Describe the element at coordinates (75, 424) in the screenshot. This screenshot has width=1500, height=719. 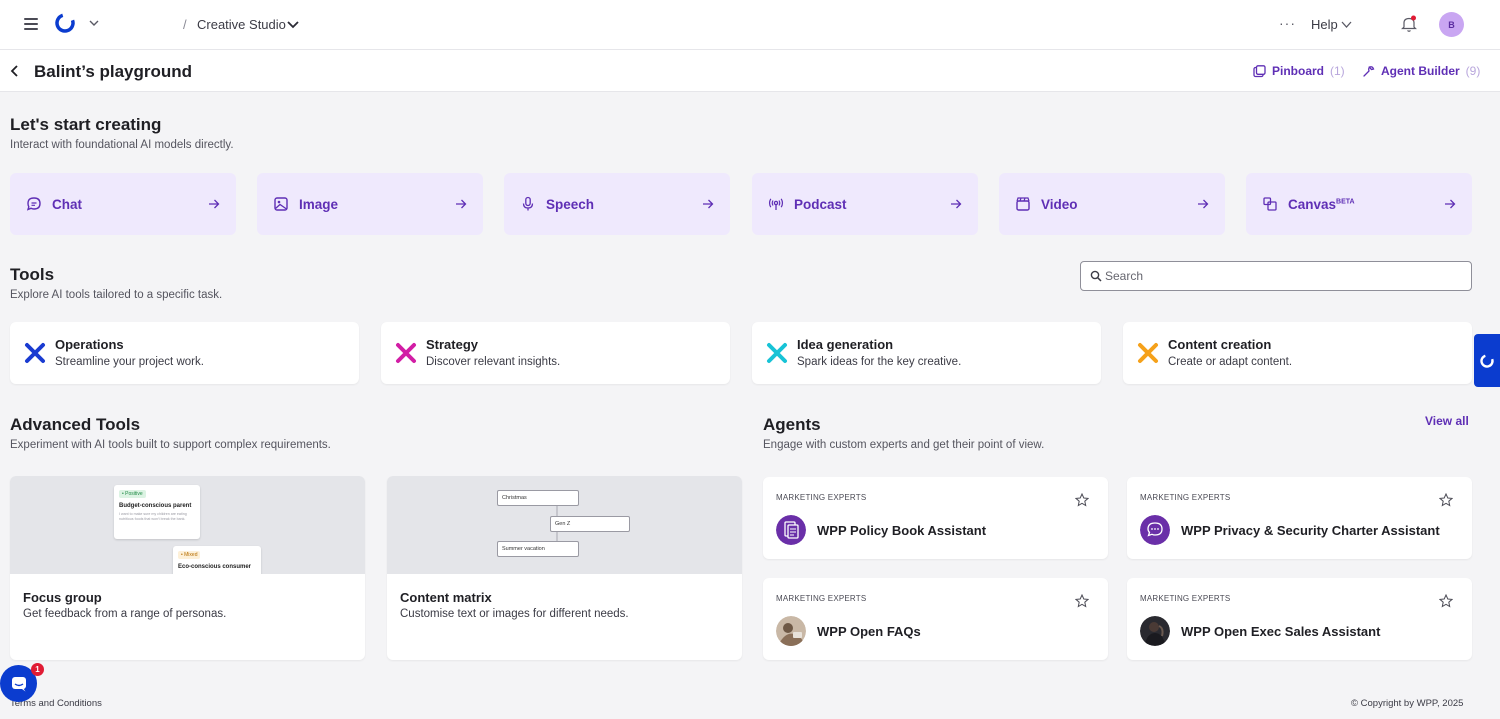
I see `advanced-heading: Advanced Tools` at that location.